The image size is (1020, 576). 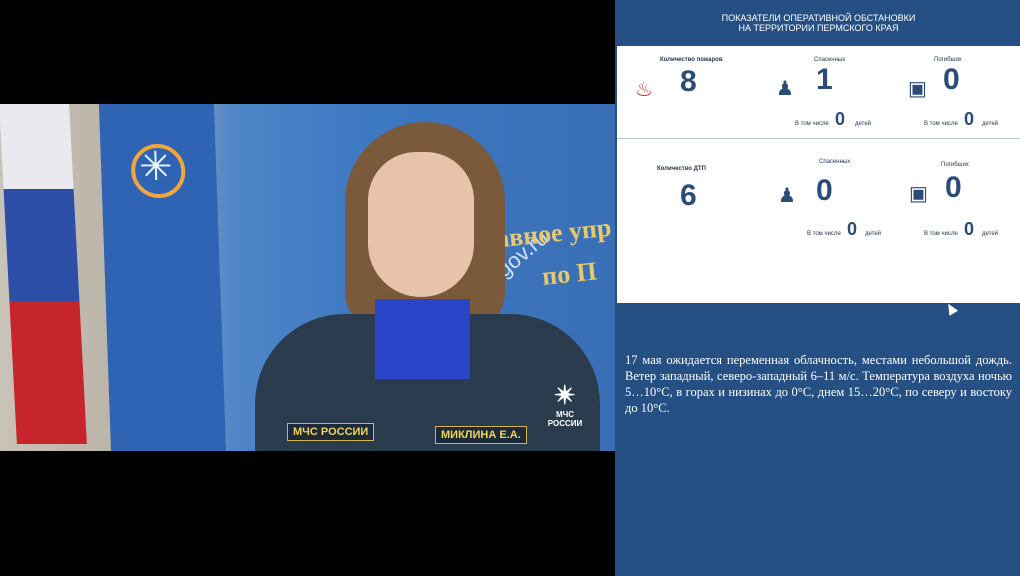 What do you see at coordinates (818, 18) in the screenshot?
I see `panel-title-line1: ПОКАЗАТЕЛИ ОПЕРАТИВНОЙ ОБСТАНОВКИ` at bounding box center [818, 18].